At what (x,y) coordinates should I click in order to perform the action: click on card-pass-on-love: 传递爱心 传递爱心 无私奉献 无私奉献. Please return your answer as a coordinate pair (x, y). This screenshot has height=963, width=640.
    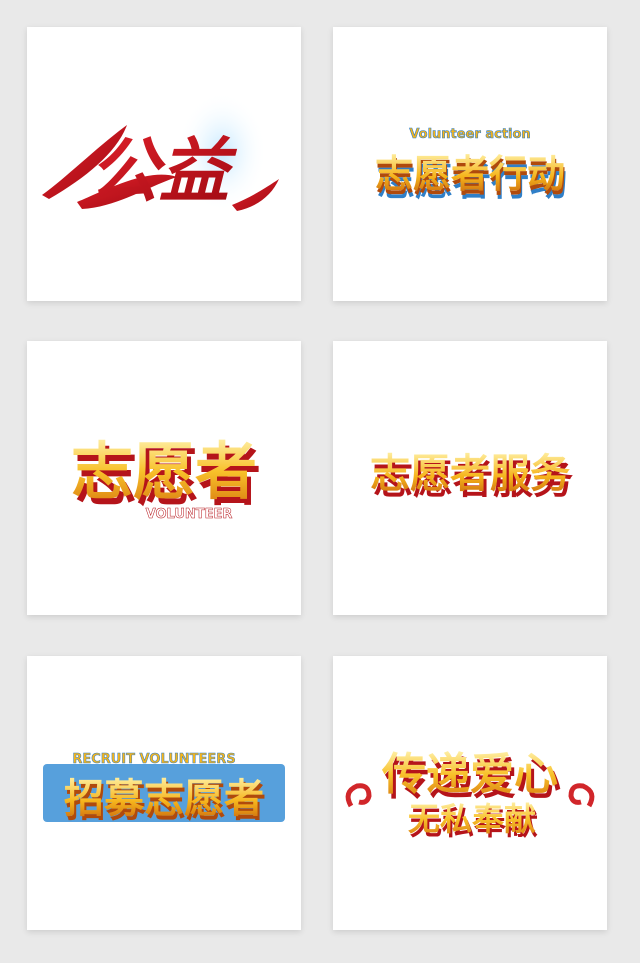
    Looking at the image, I should click on (470, 793).